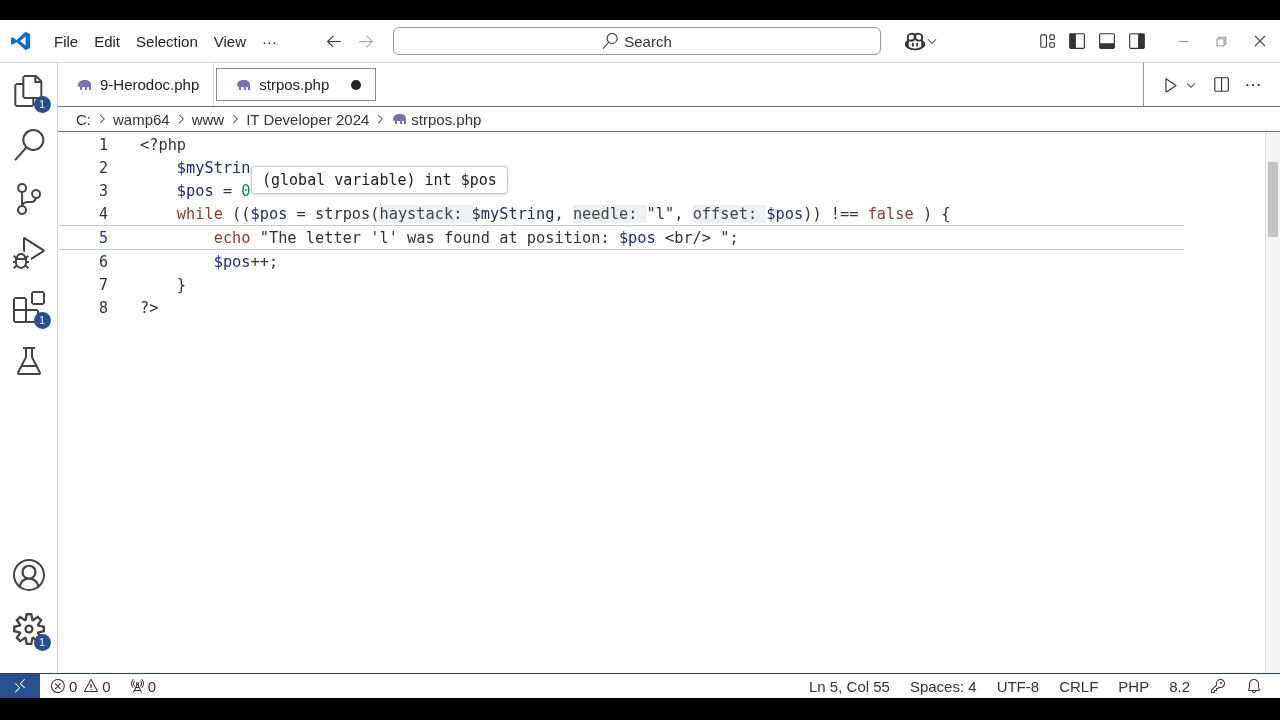 The image size is (1280, 720). What do you see at coordinates (915, 41) in the screenshot?
I see `copilot-icon` at bounding box center [915, 41].